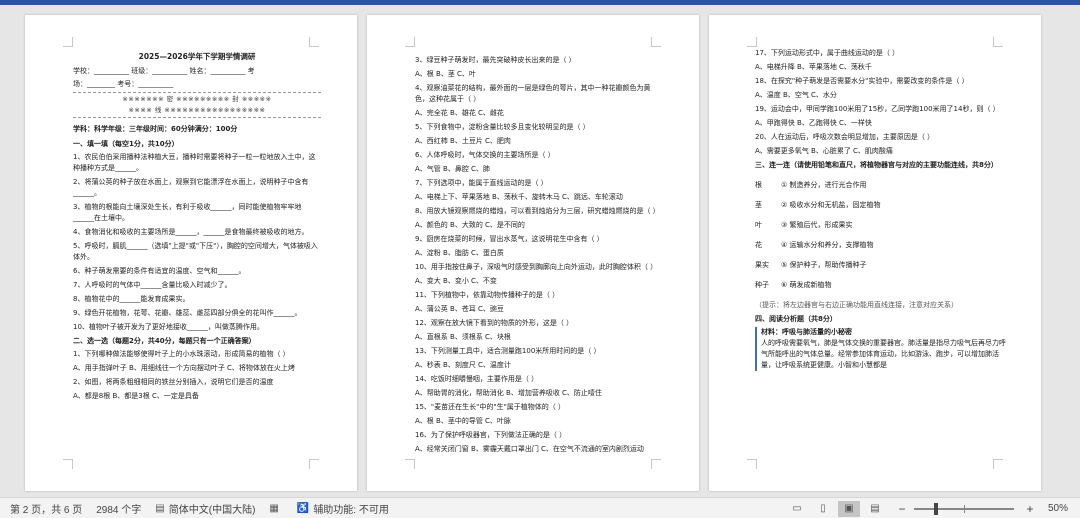 The height and width of the screenshot is (518, 1080). I want to click on answer-options: A、根 B、茎中的导管 C、叶脉, so click(463, 421).